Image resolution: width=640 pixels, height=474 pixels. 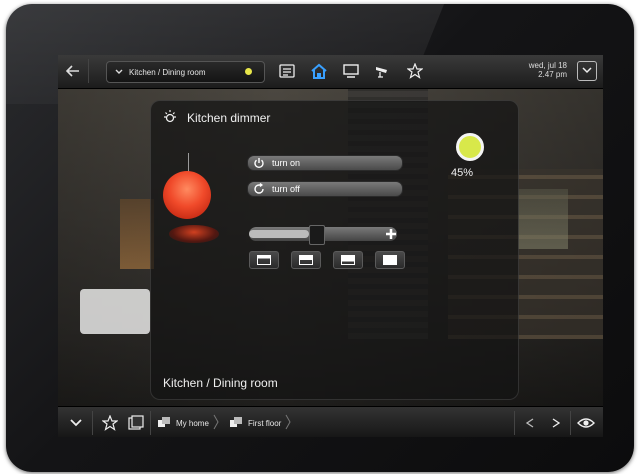 I want to click on lamp-cord, so click(x=188, y=163).